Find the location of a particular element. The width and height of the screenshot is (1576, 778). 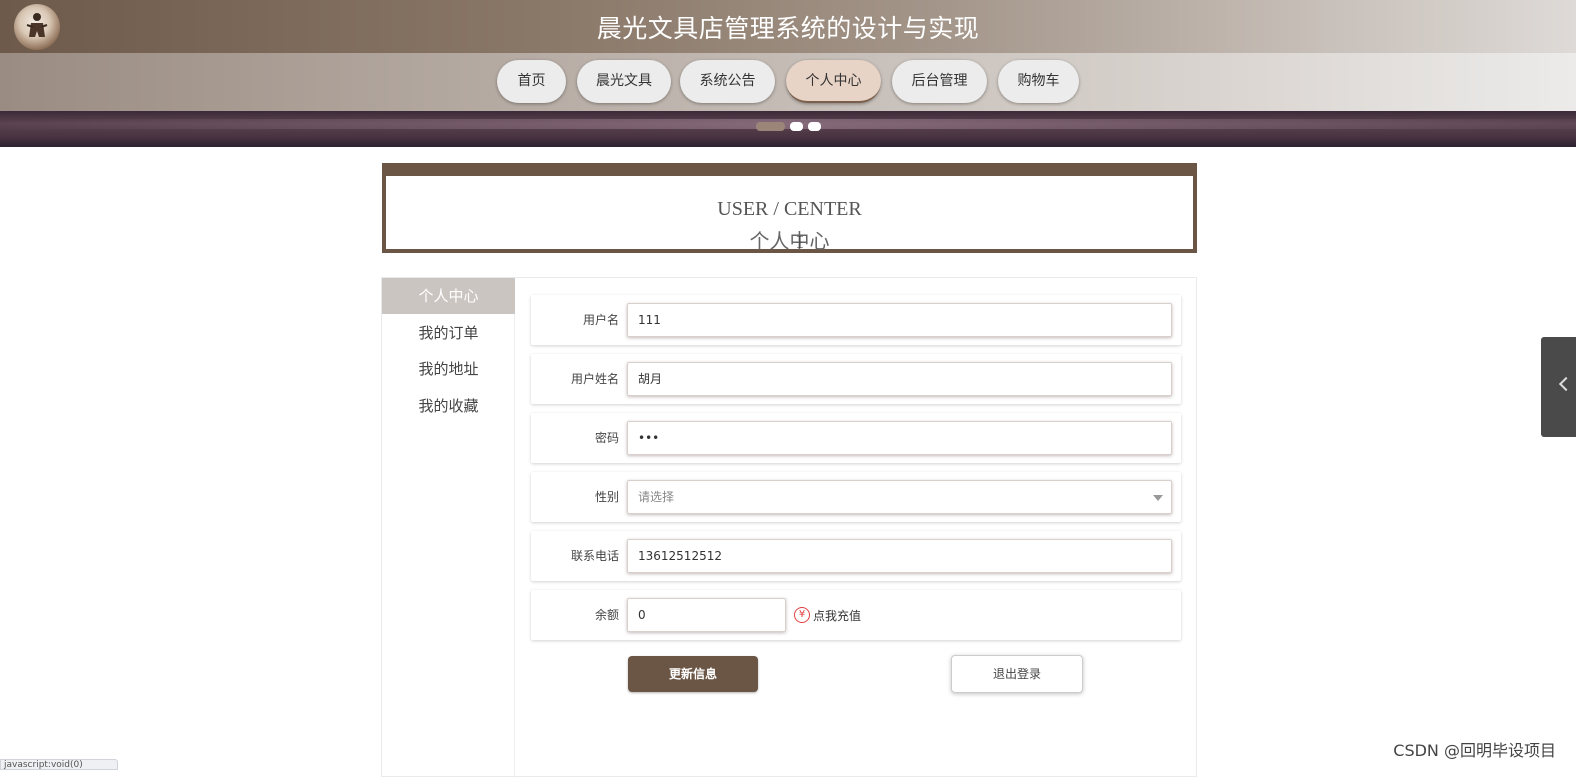

form-row-balance: 余额 0 ¥ 点我充值 is located at coordinates (856, 615).